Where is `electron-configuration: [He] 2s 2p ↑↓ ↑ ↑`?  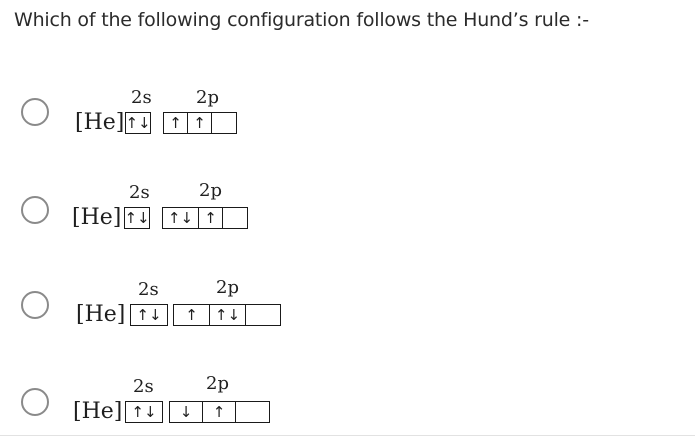
electron-configuration: [He] 2s 2p ↑↓ ↑ ↑ is located at coordinates (165, 110).